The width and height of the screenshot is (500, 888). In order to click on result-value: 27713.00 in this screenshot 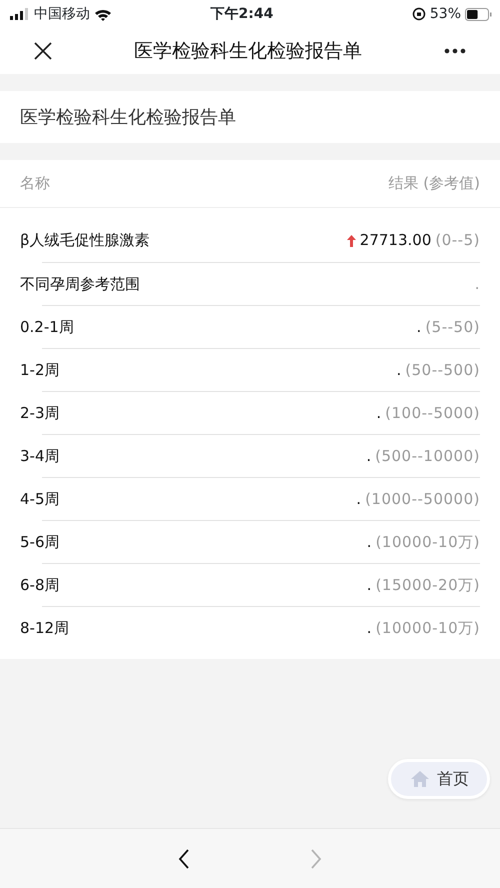, I will do `click(396, 241)`.